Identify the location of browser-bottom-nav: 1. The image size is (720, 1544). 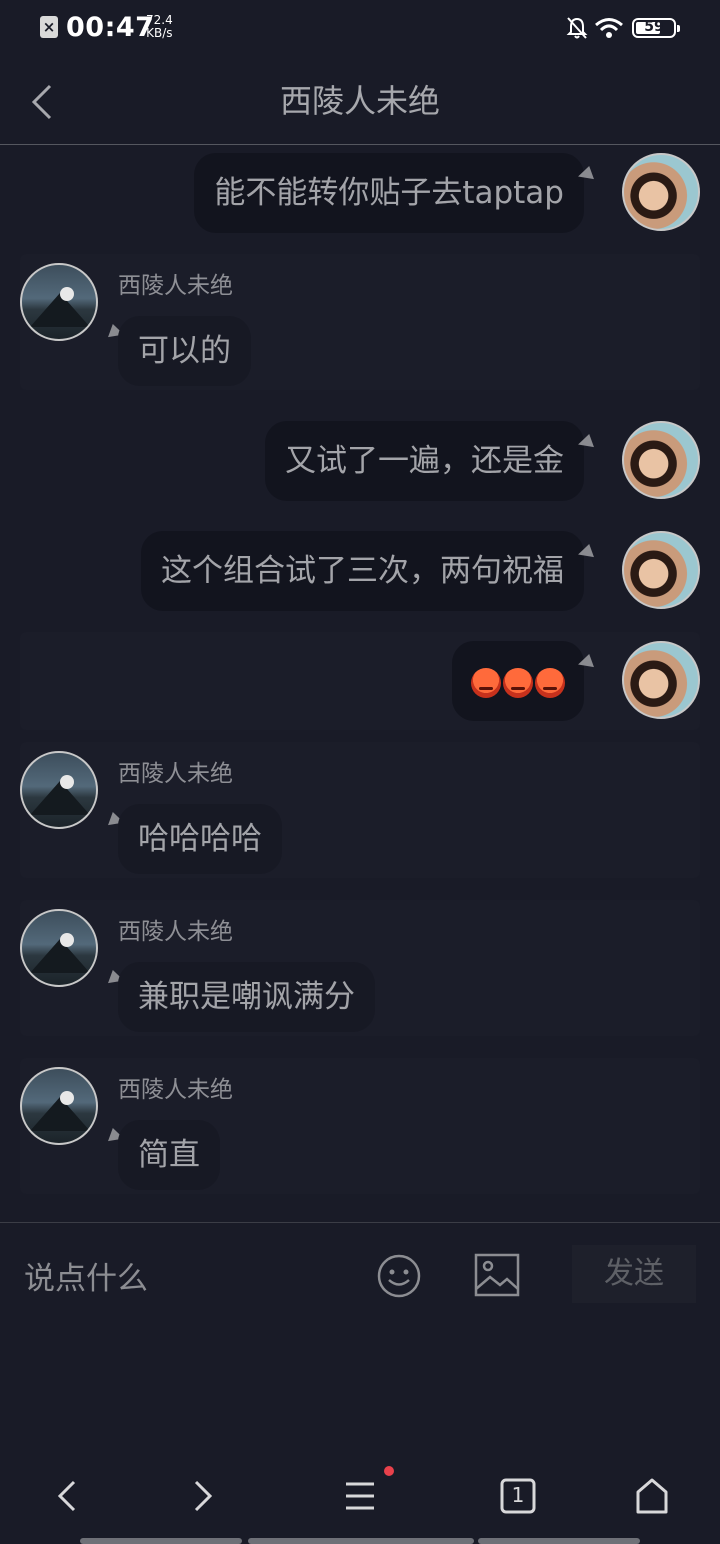
(360, 1497).